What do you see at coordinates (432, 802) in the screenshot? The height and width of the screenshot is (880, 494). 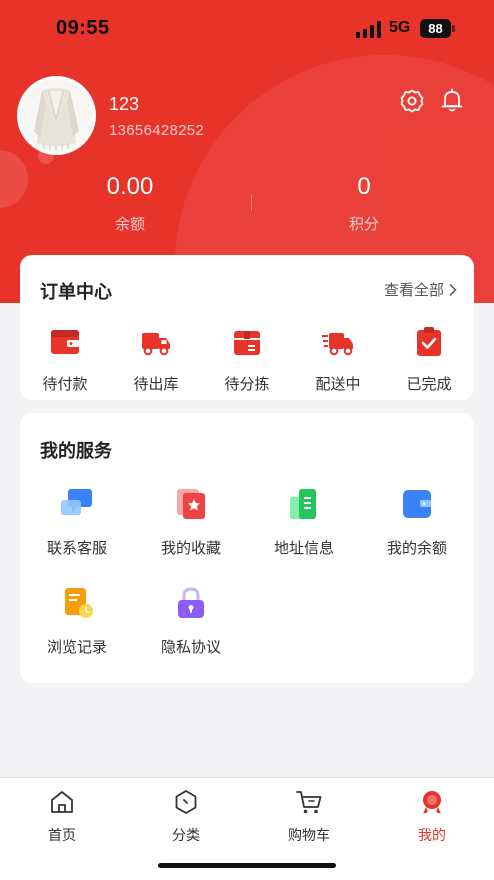 I see `profile-icon` at bounding box center [432, 802].